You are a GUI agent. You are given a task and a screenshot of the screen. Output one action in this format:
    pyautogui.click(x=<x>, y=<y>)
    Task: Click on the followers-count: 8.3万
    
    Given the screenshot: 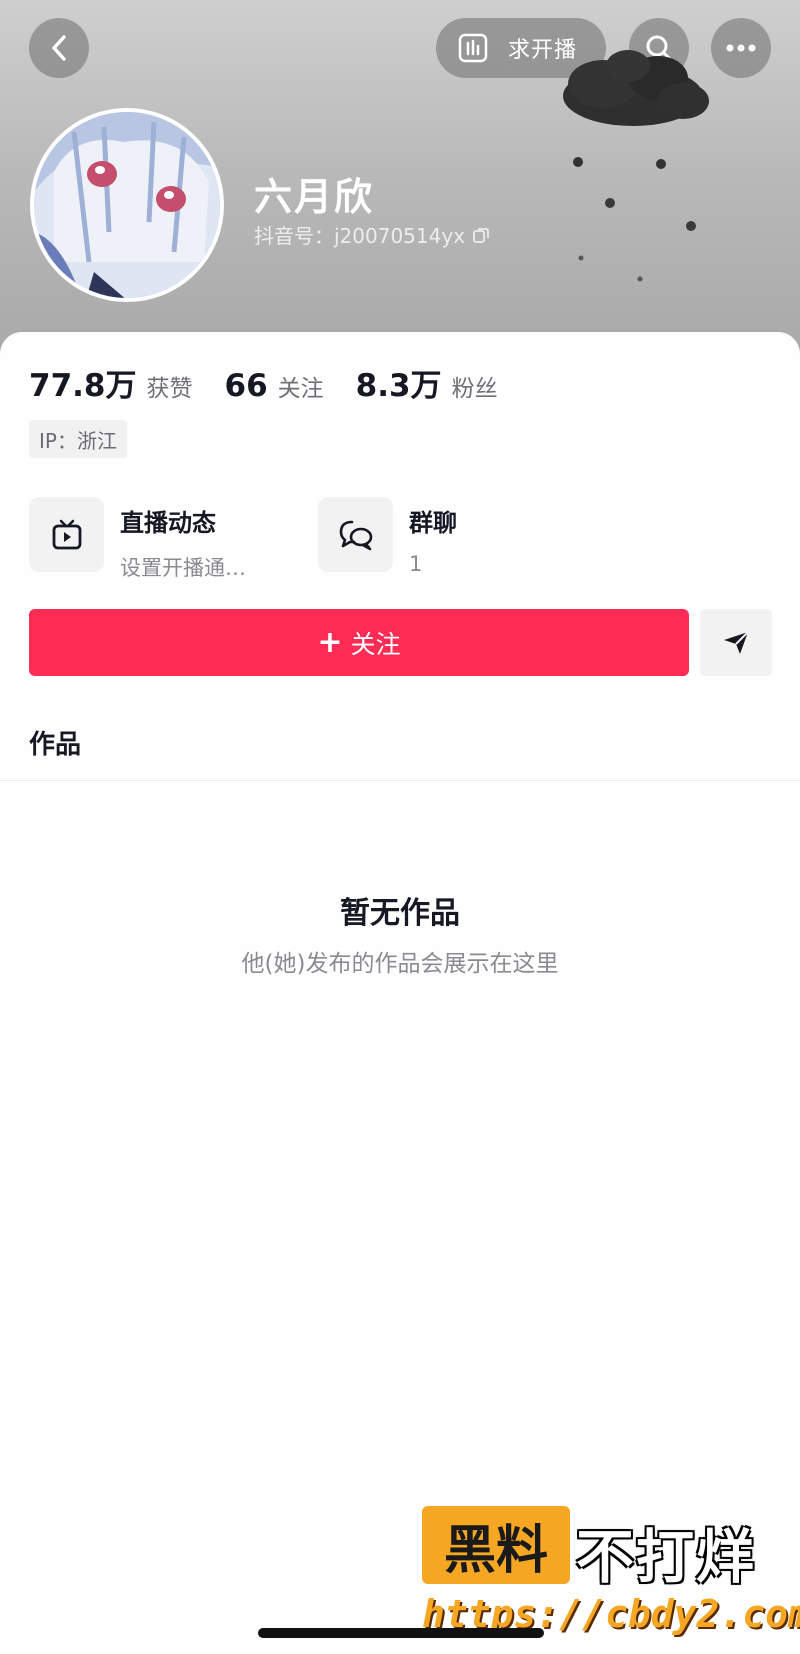 What is the action you would take?
    pyautogui.click(x=398, y=386)
    